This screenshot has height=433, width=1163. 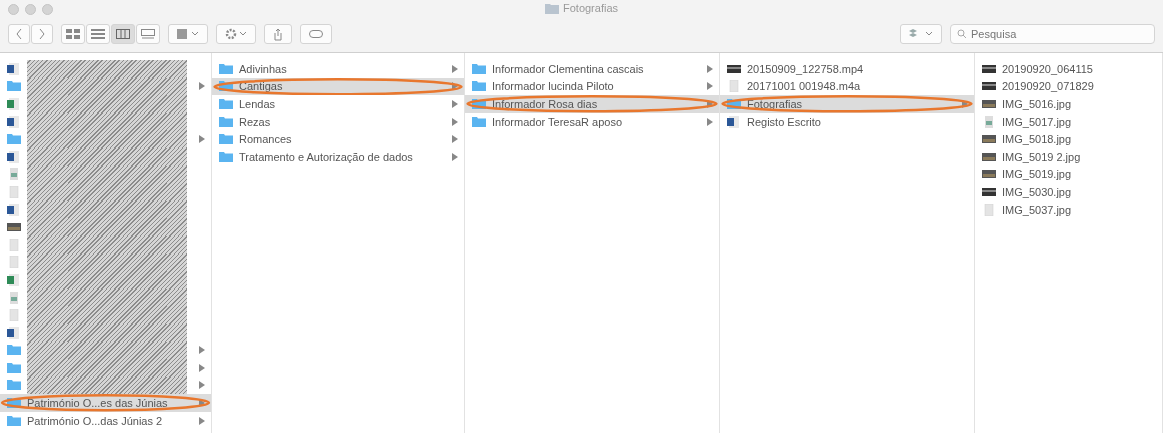 I want to click on dropbox-button, so click(x=921, y=34).